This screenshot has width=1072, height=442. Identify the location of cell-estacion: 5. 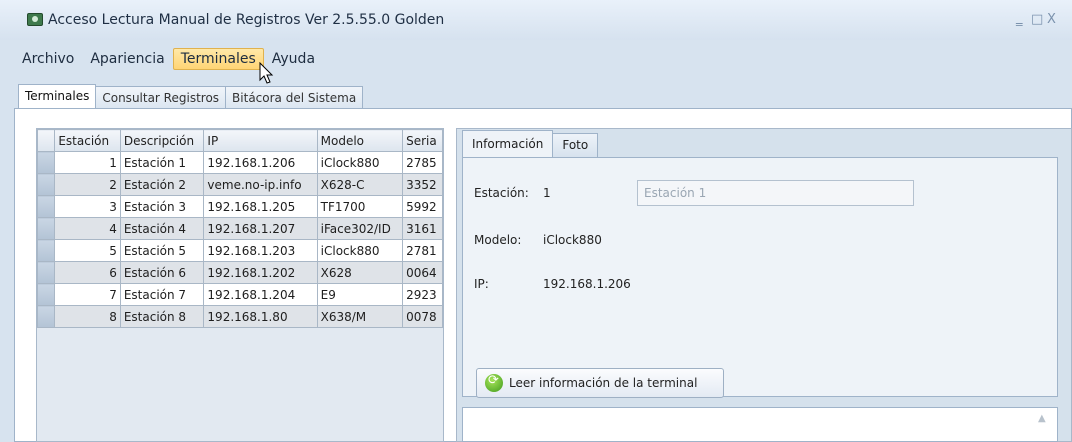
(87, 250).